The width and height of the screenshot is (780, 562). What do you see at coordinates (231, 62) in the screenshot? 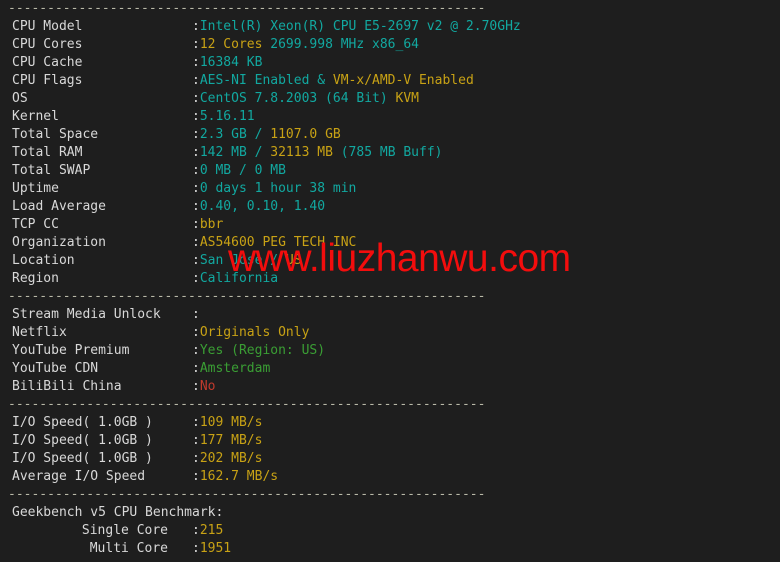
I see `row-value-primary: 16384 KB` at bounding box center [231, 62].